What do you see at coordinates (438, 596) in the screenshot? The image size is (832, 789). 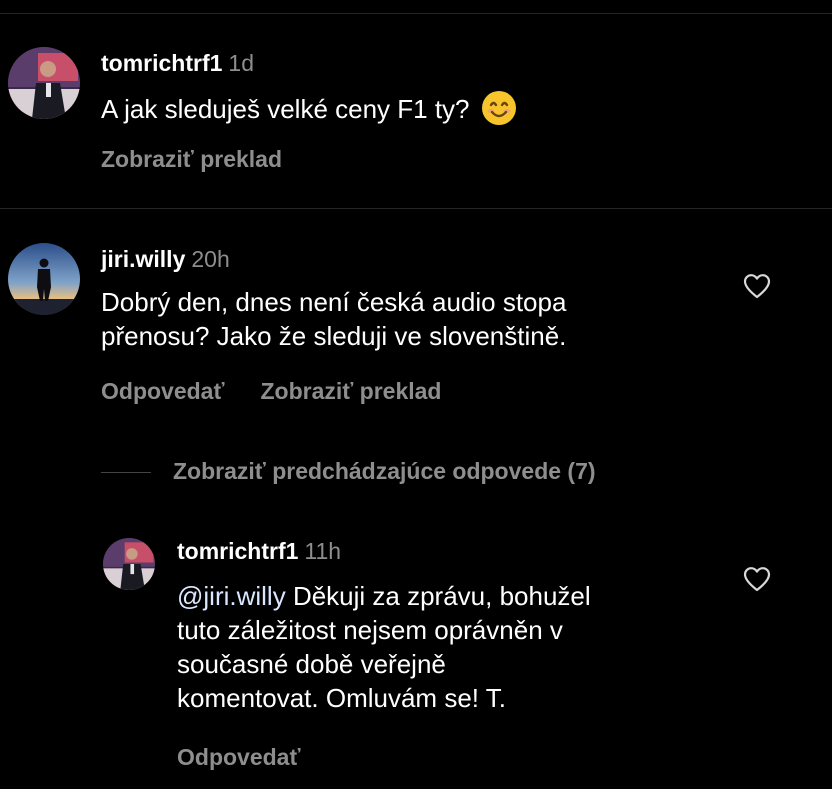 I see `reply-text-content: Děkuji za zprávu, bohužel` at bounding box center [438, 596].